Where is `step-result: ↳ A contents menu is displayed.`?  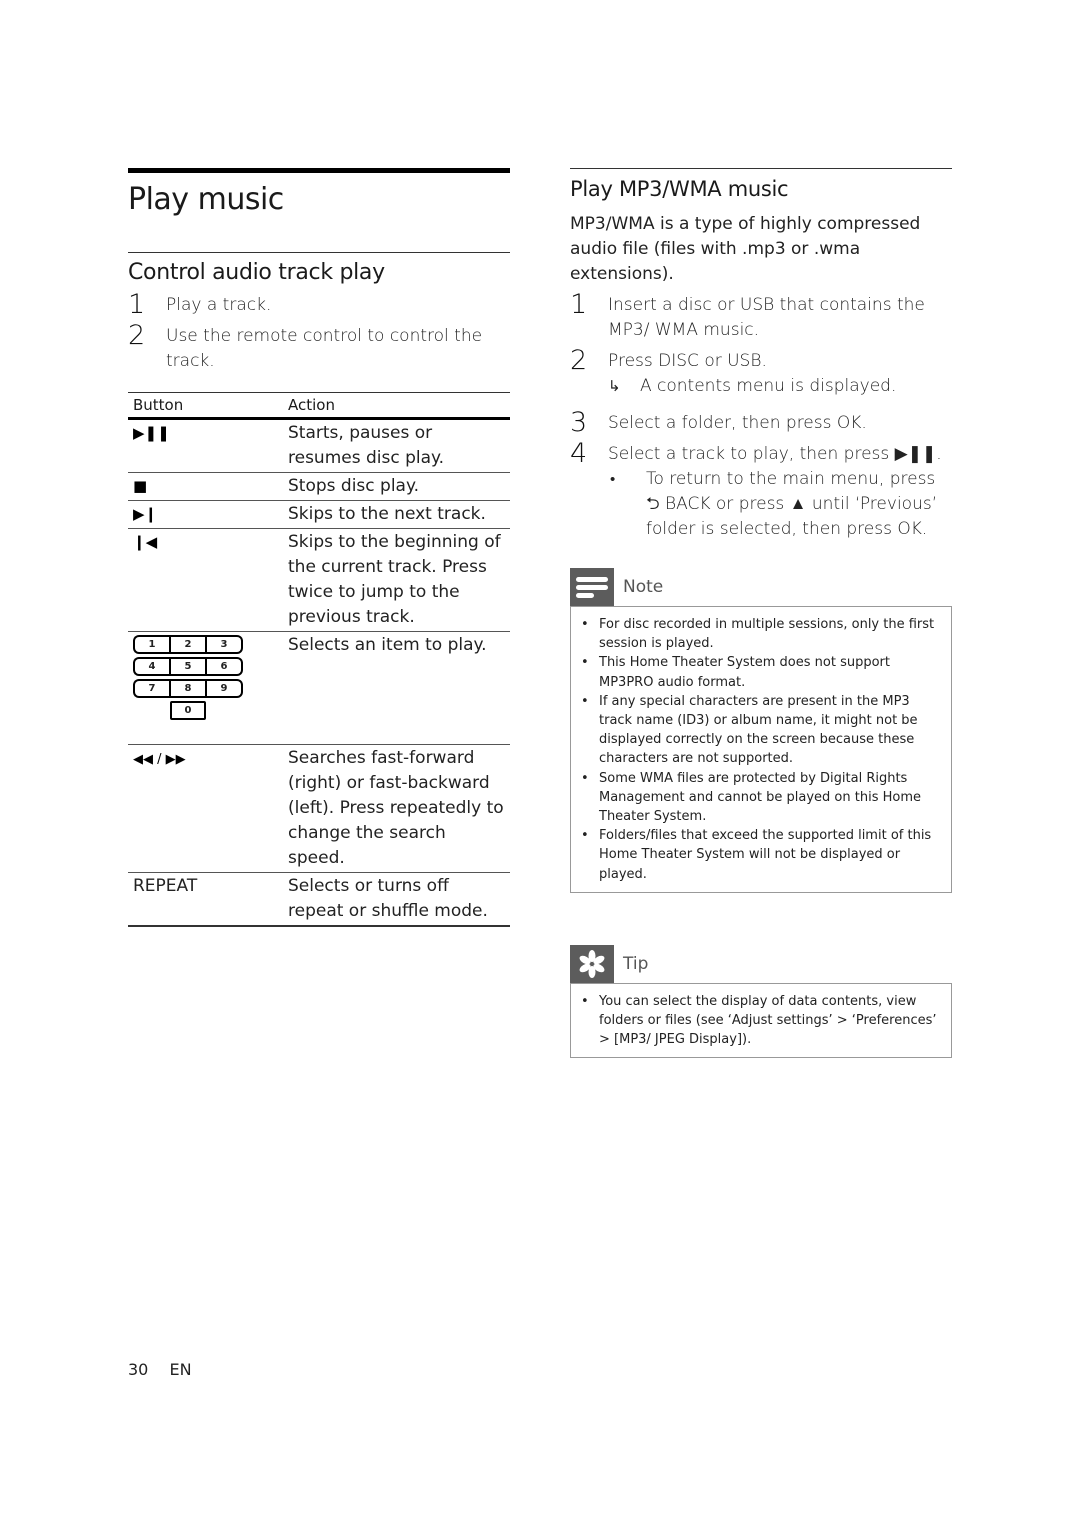
step-result: ↳ A contents menu is displayed. is located at coordinates (780, 386).